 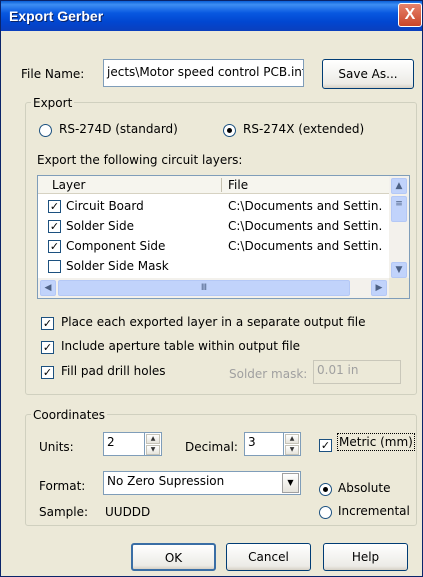 I want to click on format-select: No Zero Supression ▼, so click(x=202, y=483).